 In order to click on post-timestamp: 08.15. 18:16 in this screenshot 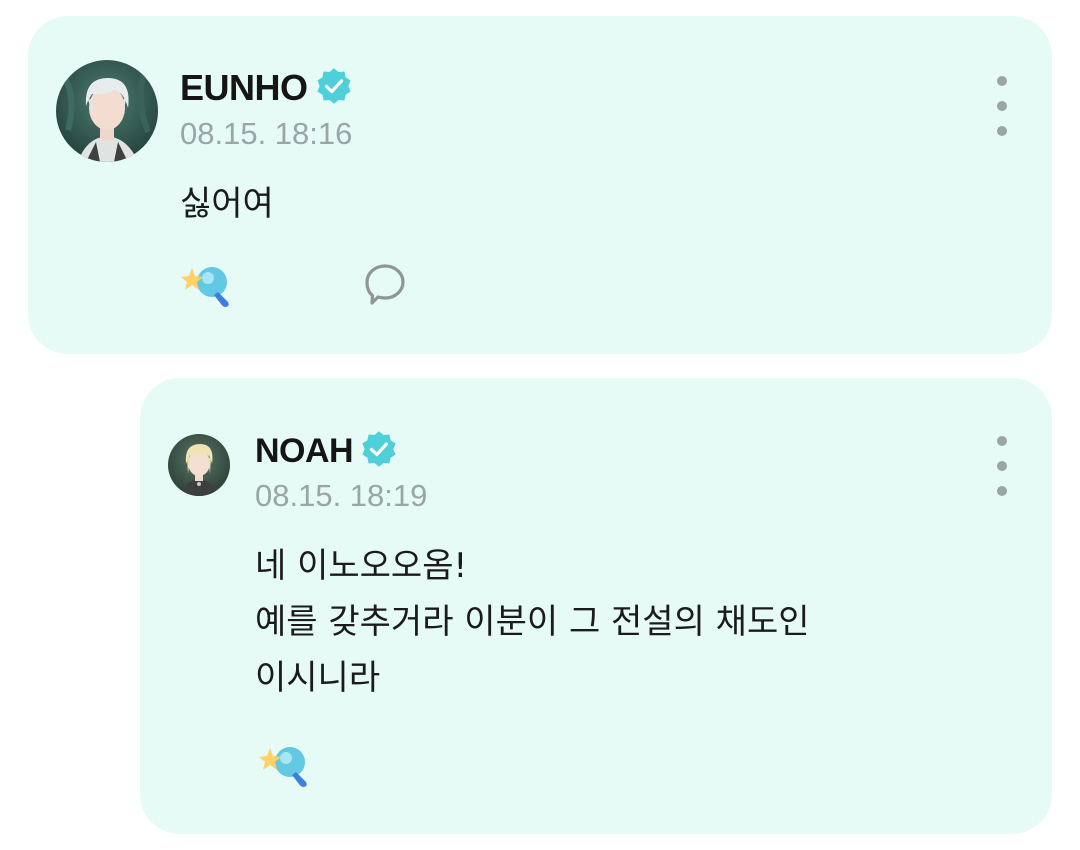, I will do `click(266, 133)`.